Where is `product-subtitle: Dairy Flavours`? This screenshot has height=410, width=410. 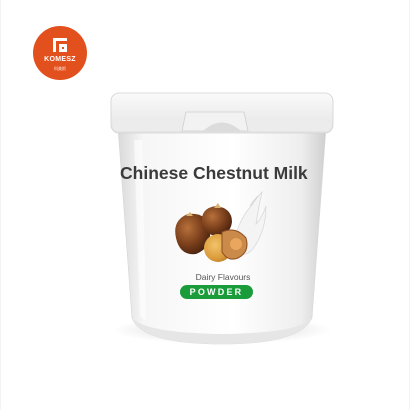
product-subtitle: Dairy Flavours is located at coordinates (223, 277).